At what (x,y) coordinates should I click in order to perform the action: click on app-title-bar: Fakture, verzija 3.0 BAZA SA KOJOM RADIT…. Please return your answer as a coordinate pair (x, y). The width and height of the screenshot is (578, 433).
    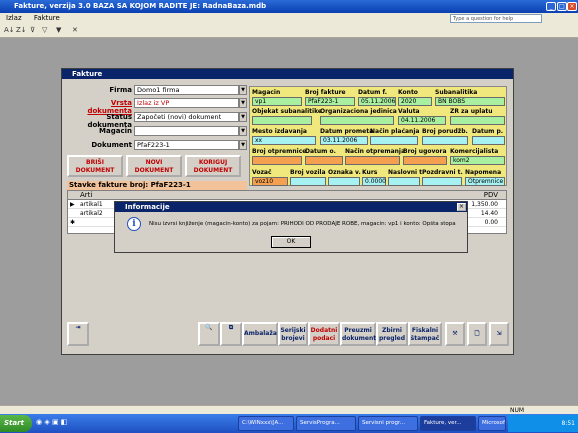
    Looking at the image, I should click on (289, 6).